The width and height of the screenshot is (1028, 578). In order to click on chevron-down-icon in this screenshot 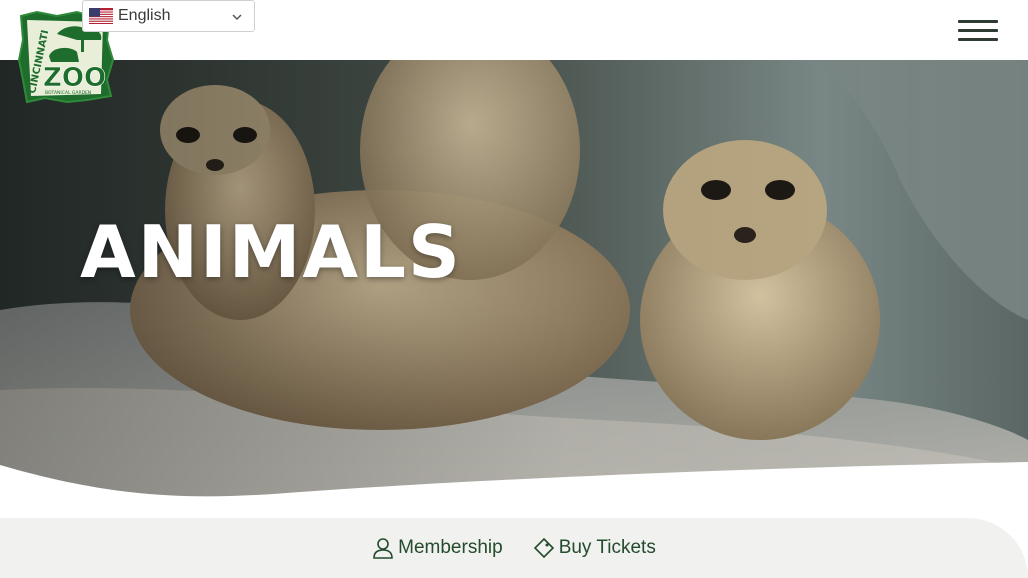, I will do `click(237, 17)`.